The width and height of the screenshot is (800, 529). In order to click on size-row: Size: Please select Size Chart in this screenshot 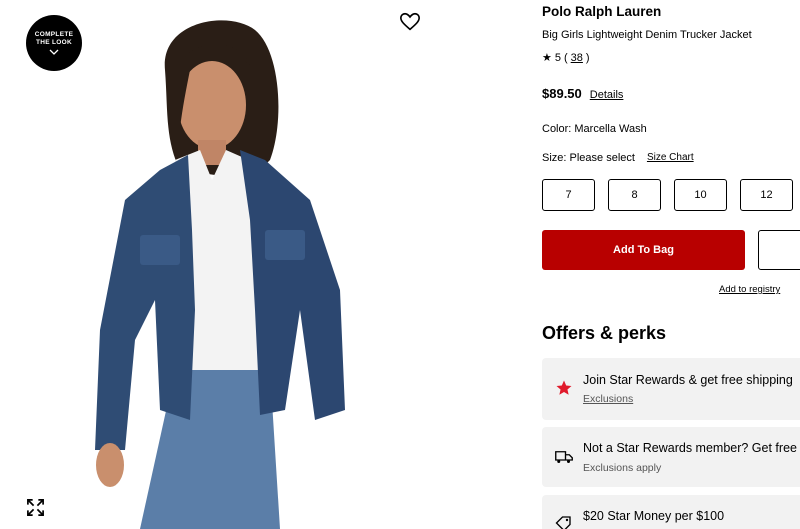, I will do `click(618, 158)`.